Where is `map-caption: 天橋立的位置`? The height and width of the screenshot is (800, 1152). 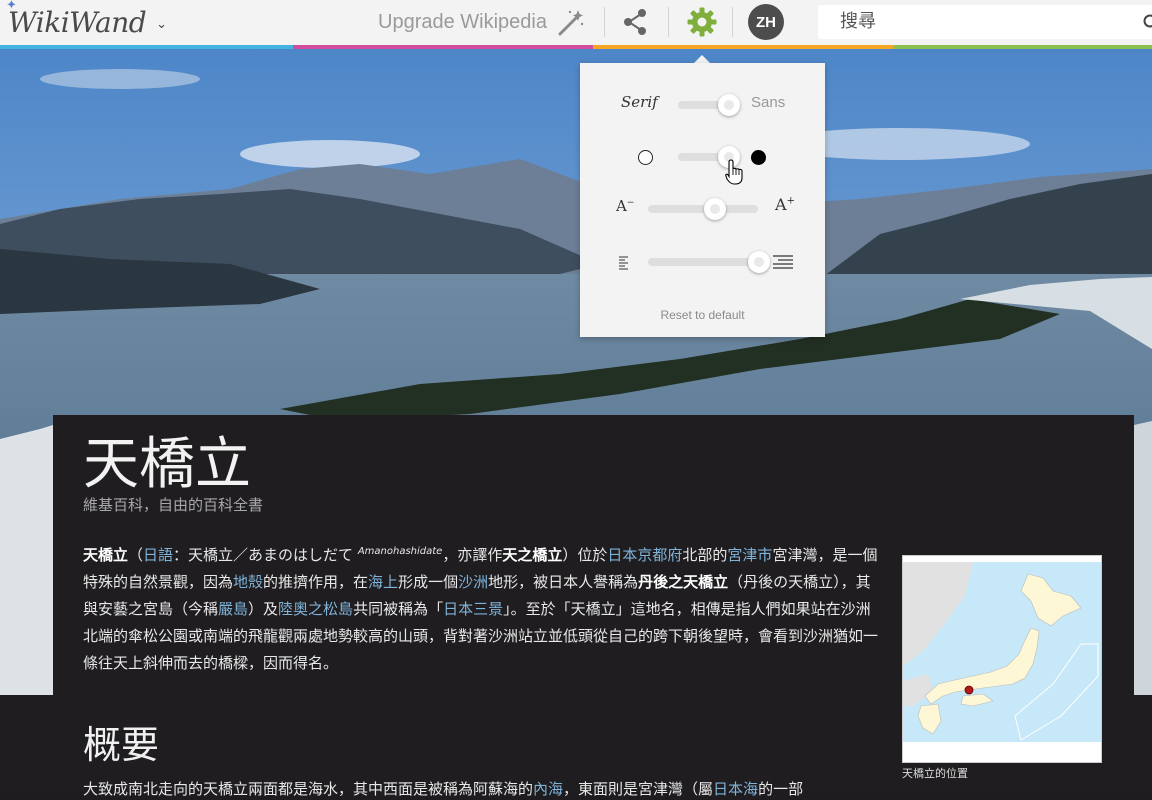 map-caption: 天橋立的位置 is located at coordinates (935, 773).